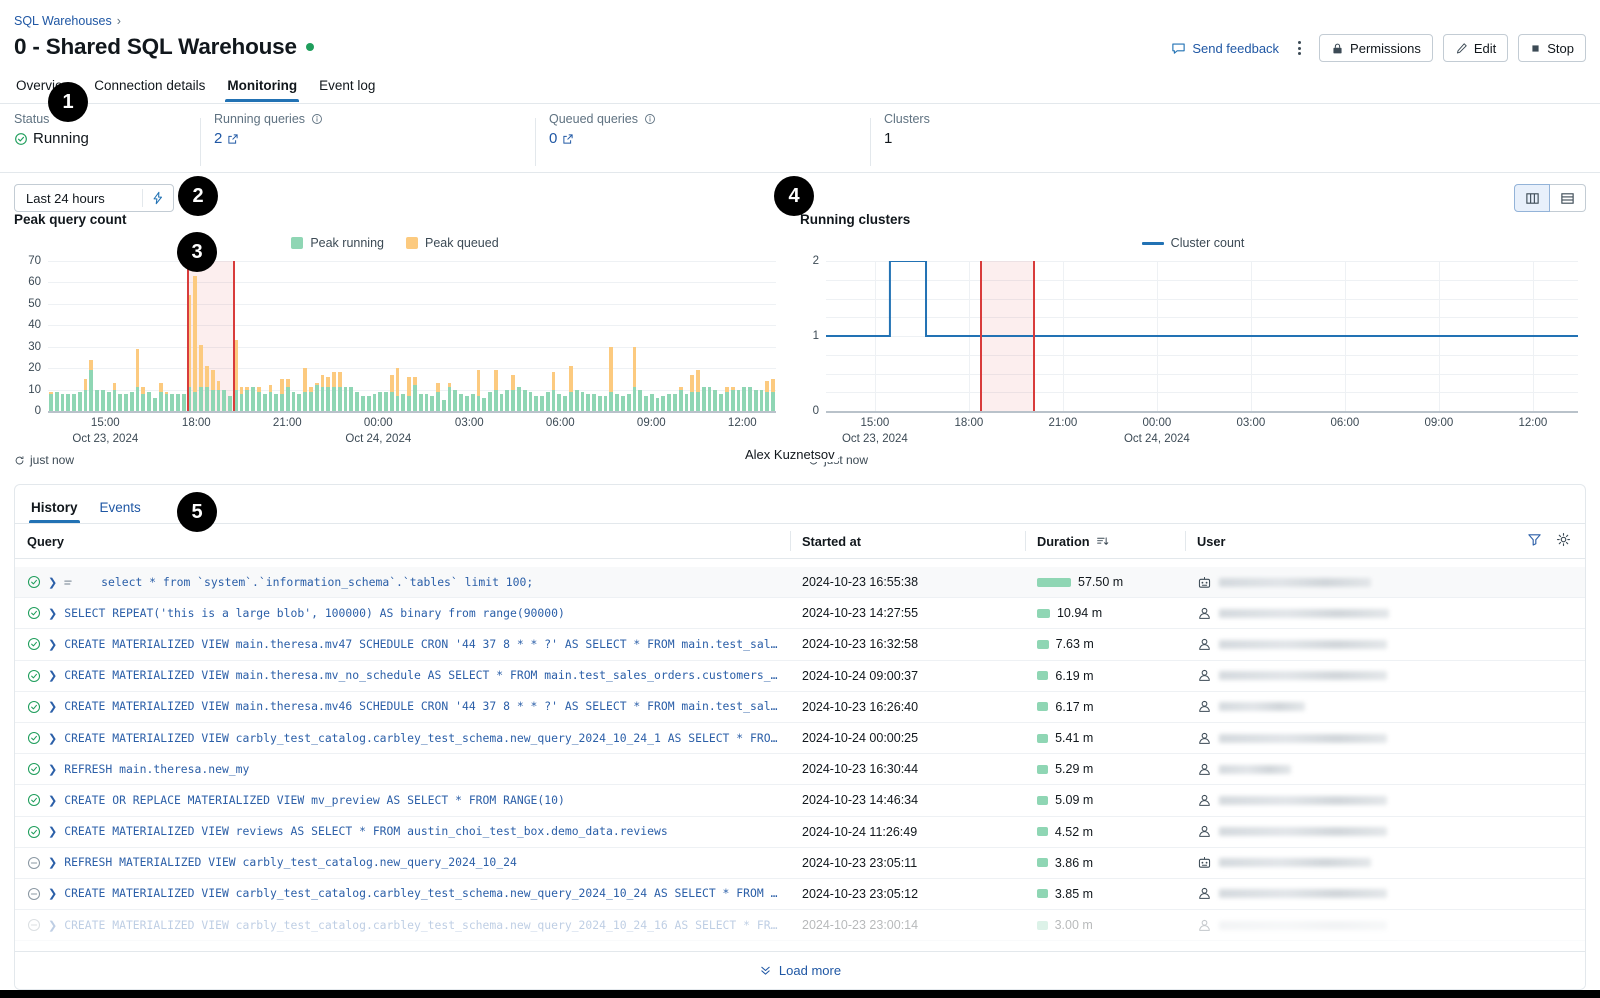  Describe the element at coordinates (149, 88) in the screenshot. I see `tab-connection-details: Connection details` at that location.